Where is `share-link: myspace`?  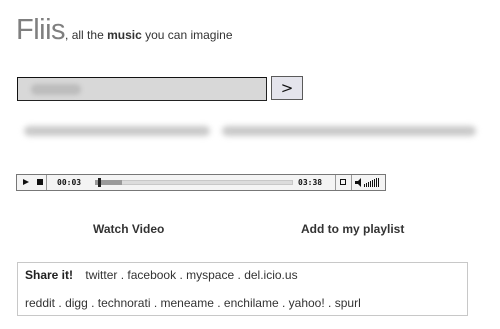
share-link: myspace is located at coordinates (210, 275).